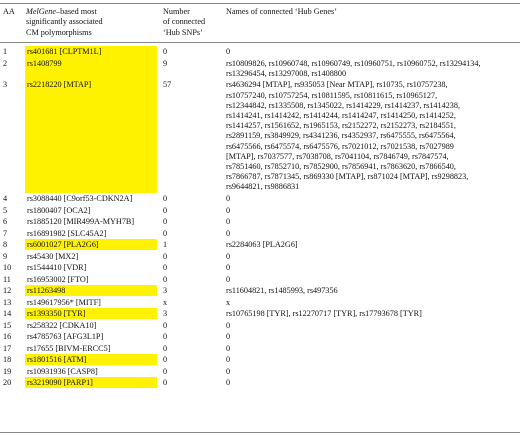 The height and width of the screenshot is (435, 520). What do you see at coordinates (7, 325) in the screenshot?
I see `row-aa: 15` at bounding box center [7, 325].